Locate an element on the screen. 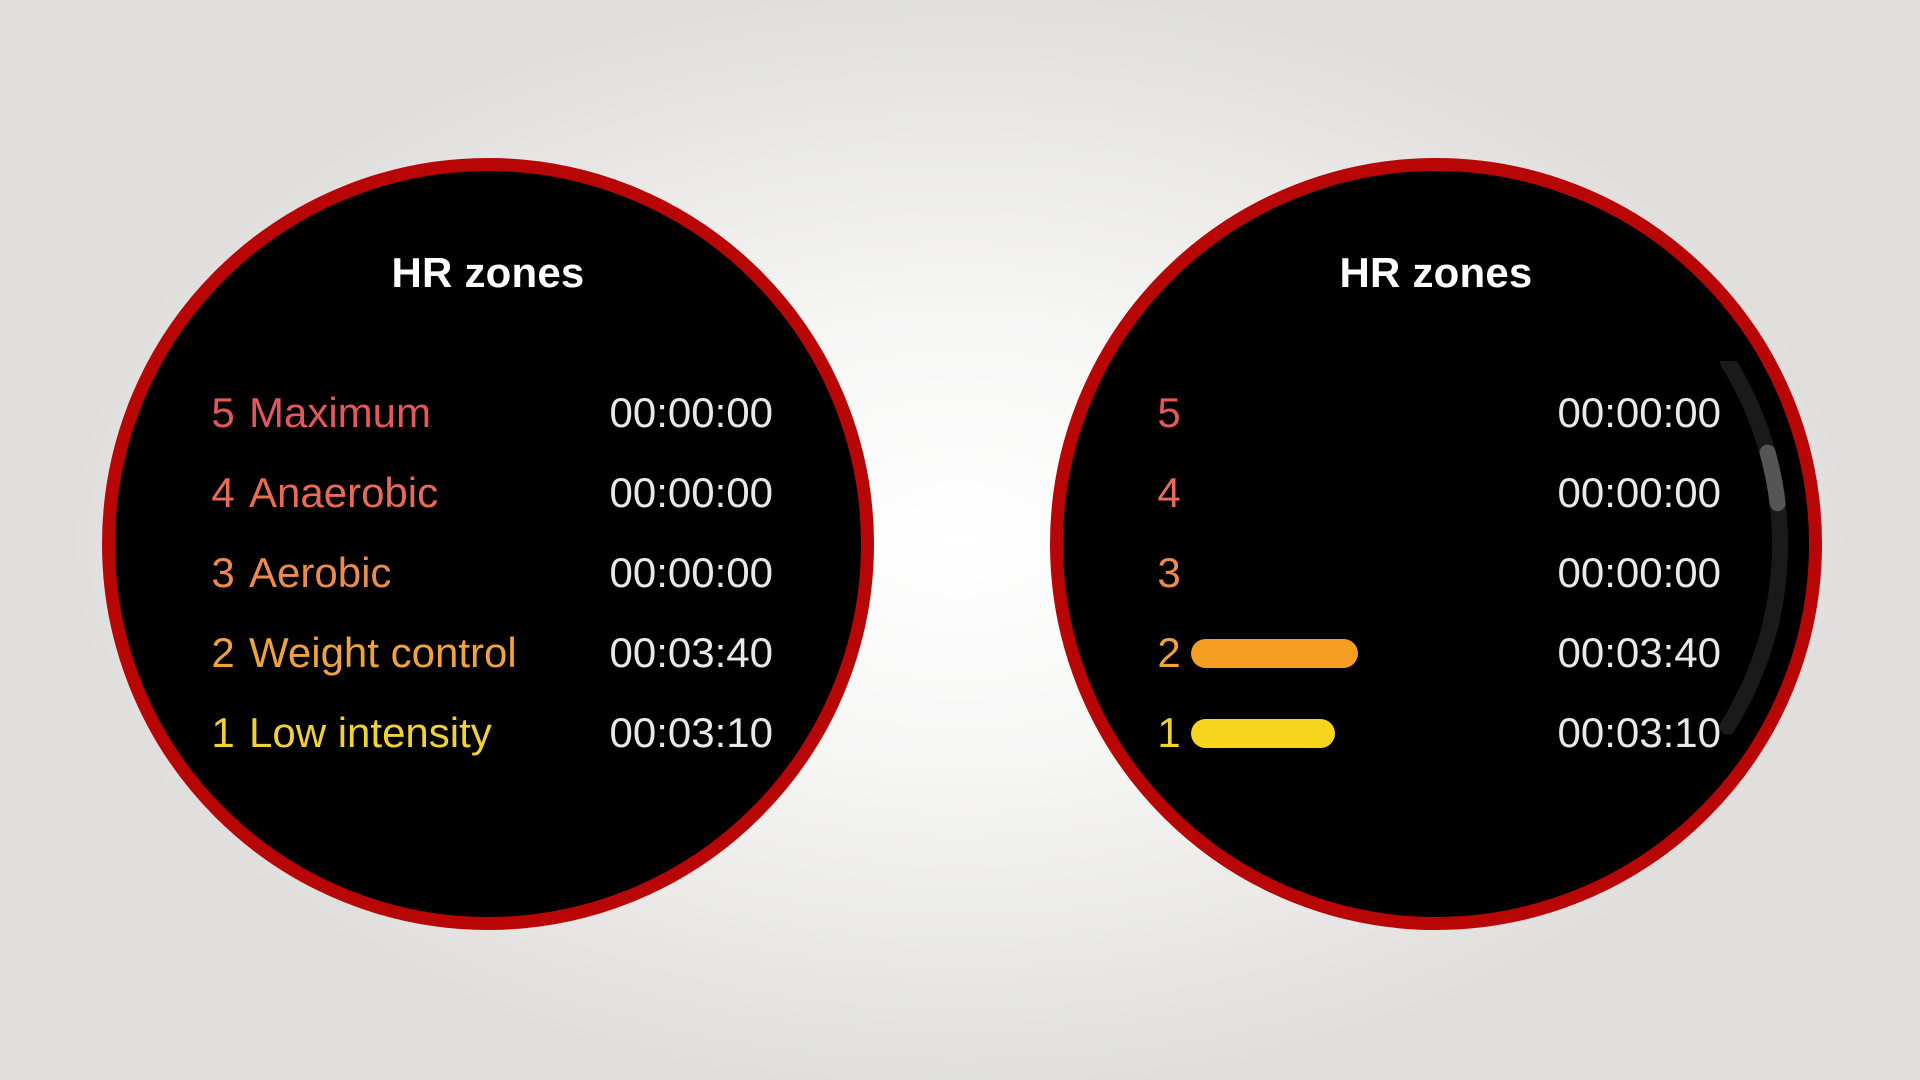 The image size is (1920, 1080). scrollbar-thumb is located at coordinates (1772, 478).